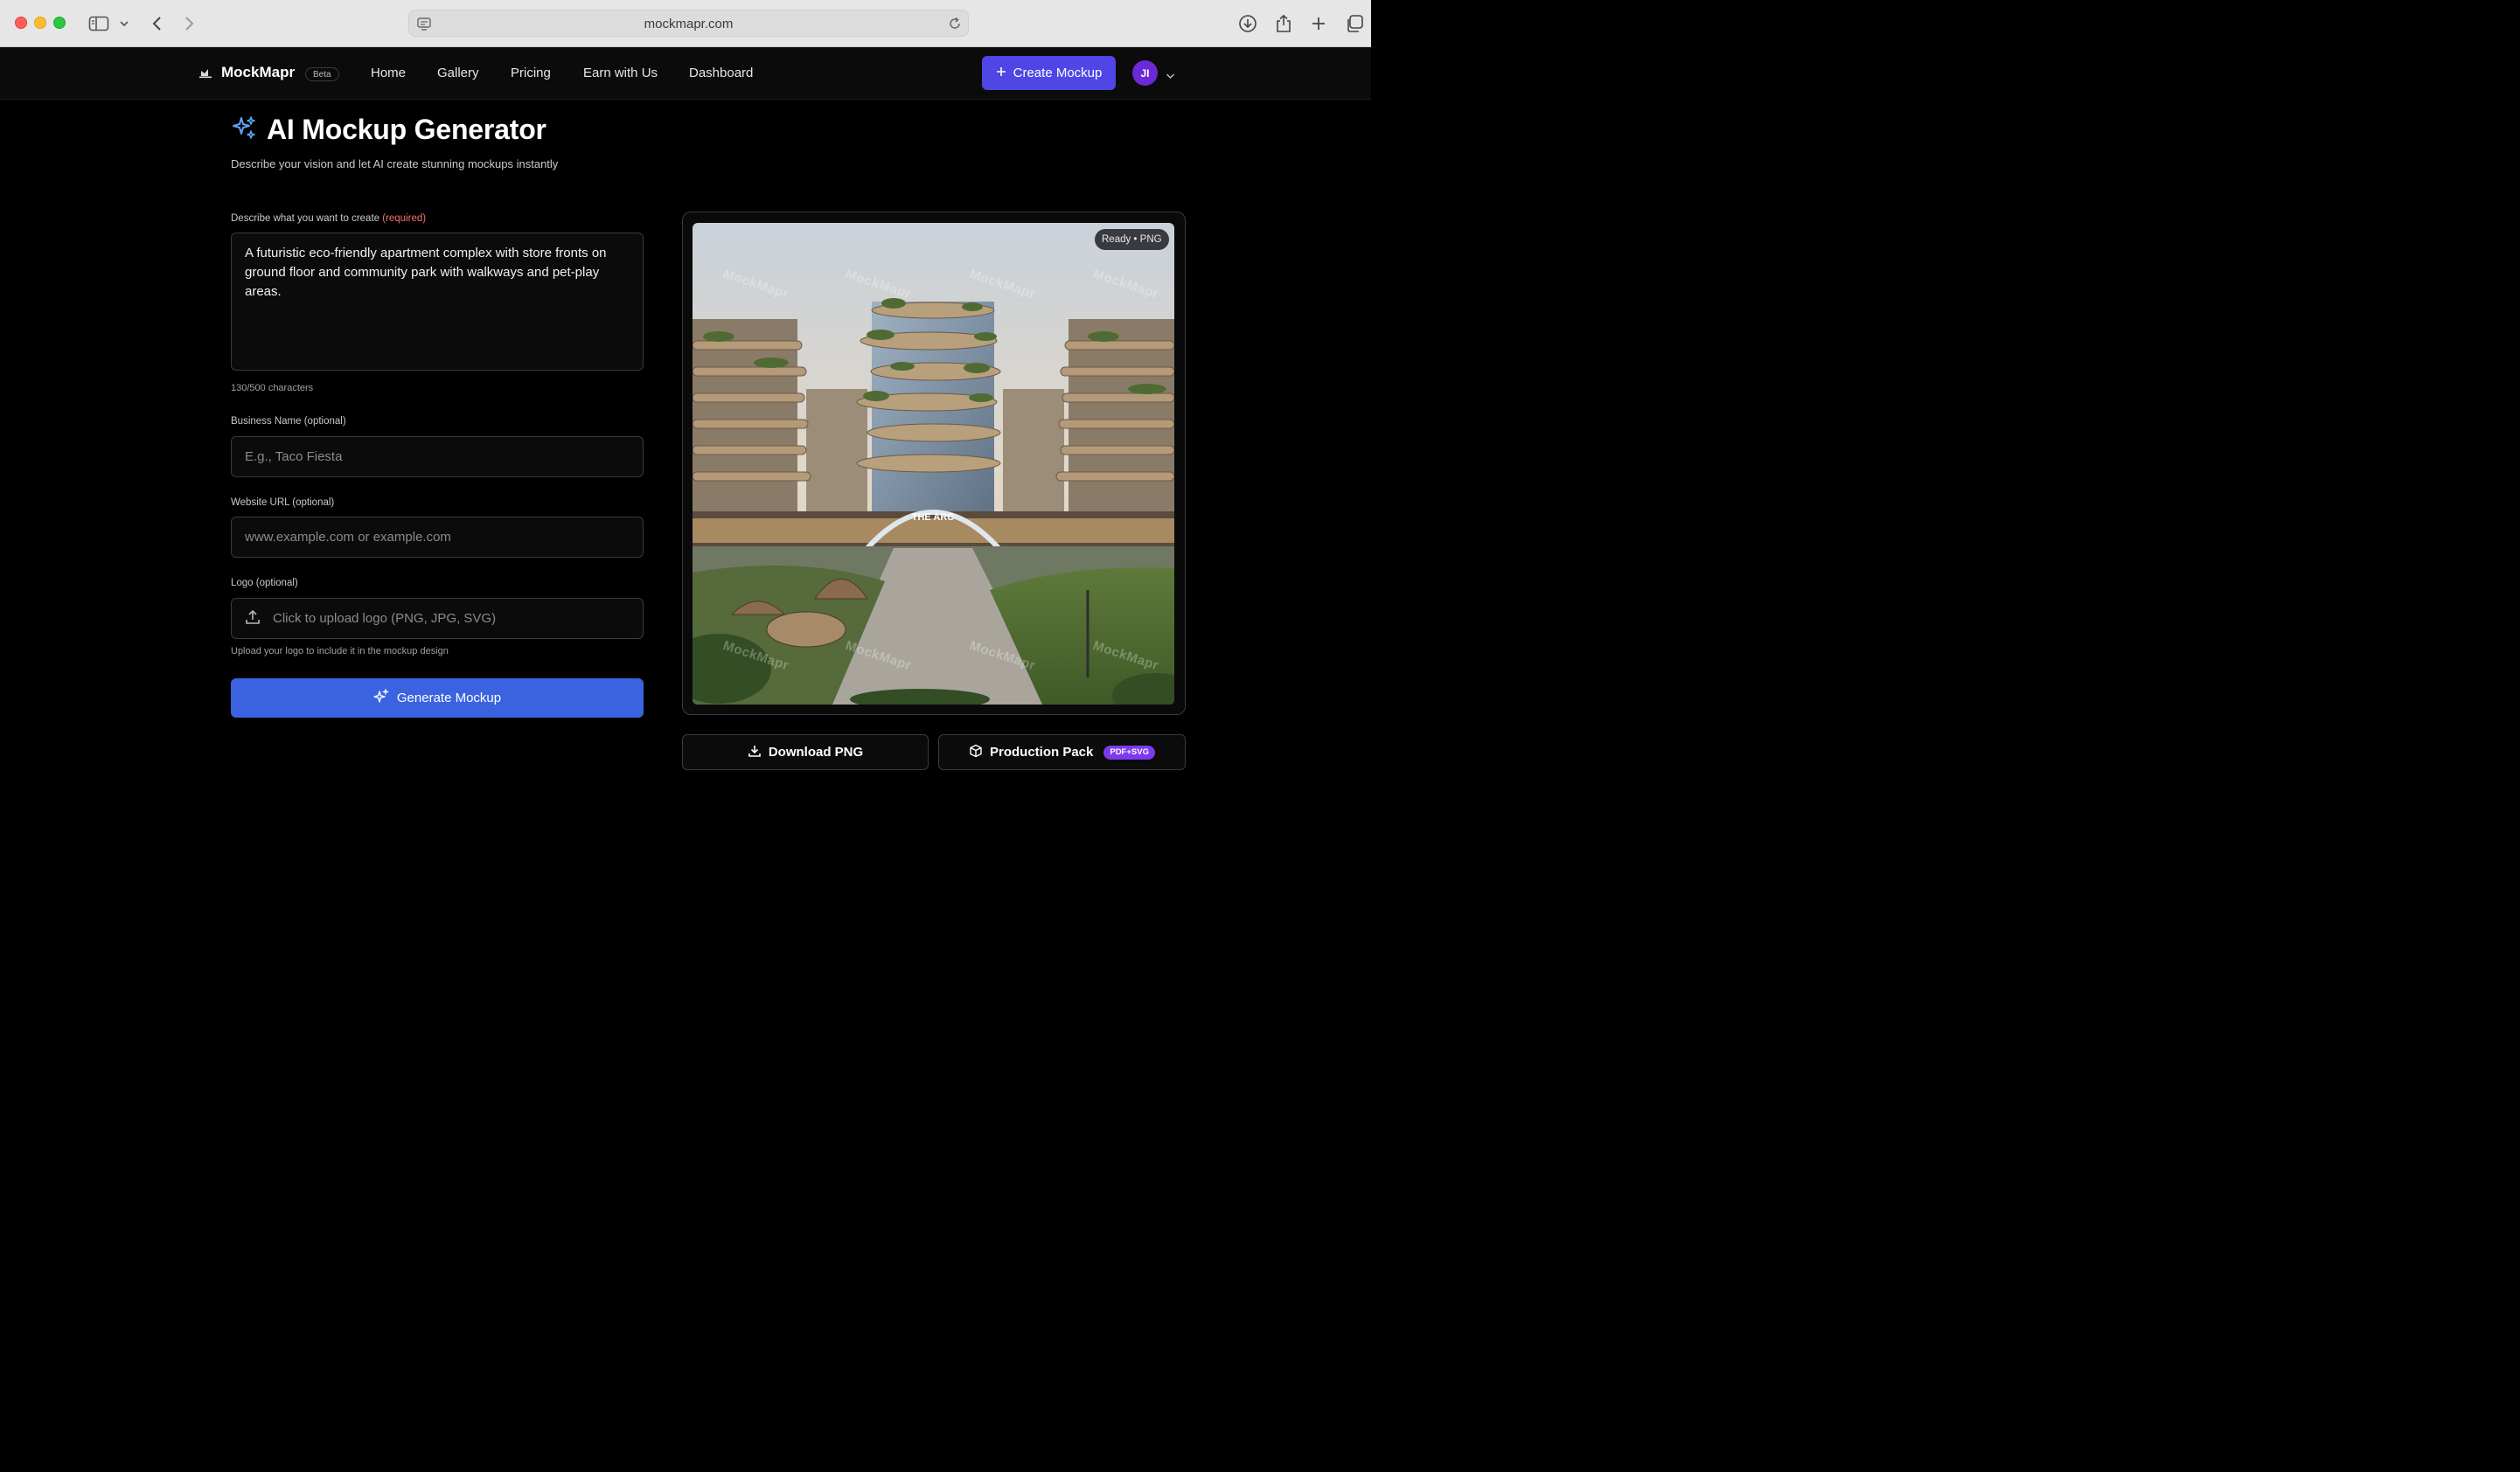  What do you see at coordinates (1354, 23) in the screenshot?
I see `tab-overview-icon` at bounding box center [1354, 23].